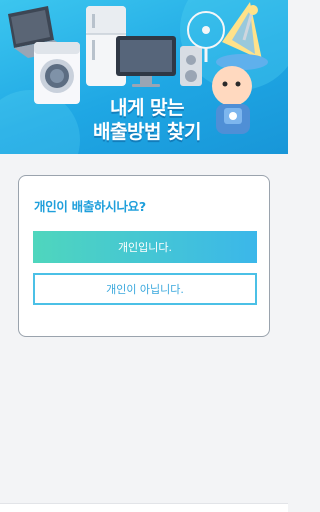  What do you see at coordinates (90, 206) in the screenshot?
I see `question-text: 개인이 배출하시나요?` at bounding box center [90, 206].